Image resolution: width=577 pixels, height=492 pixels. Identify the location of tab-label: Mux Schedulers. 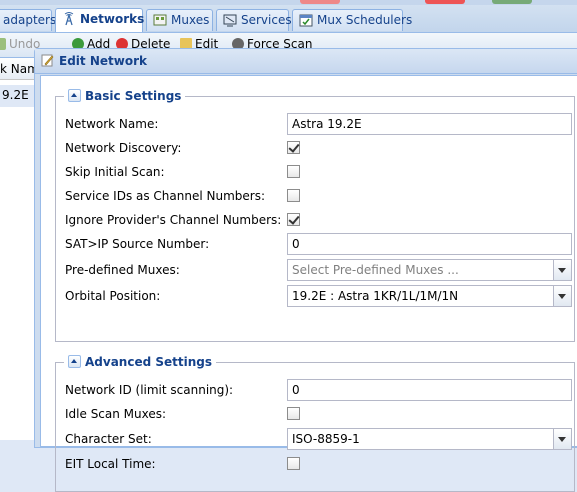
(365, 20).